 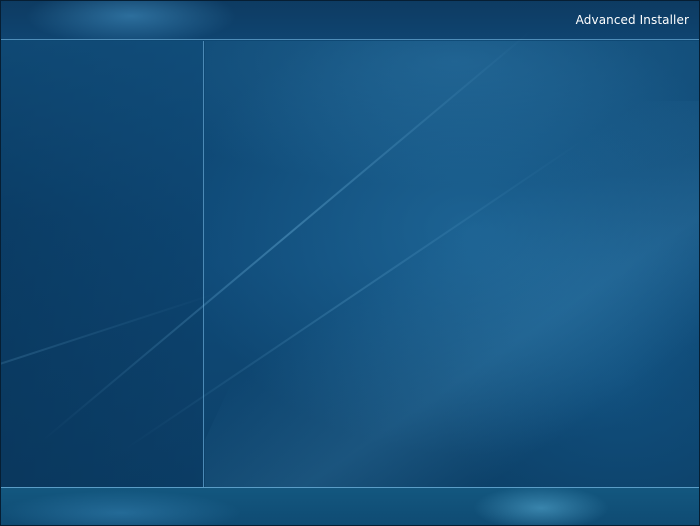 What do you see at coordinates (632, 20) in the screenshot?
I see `brand-label: Advanced Installer` at bounding box center [632, 20].